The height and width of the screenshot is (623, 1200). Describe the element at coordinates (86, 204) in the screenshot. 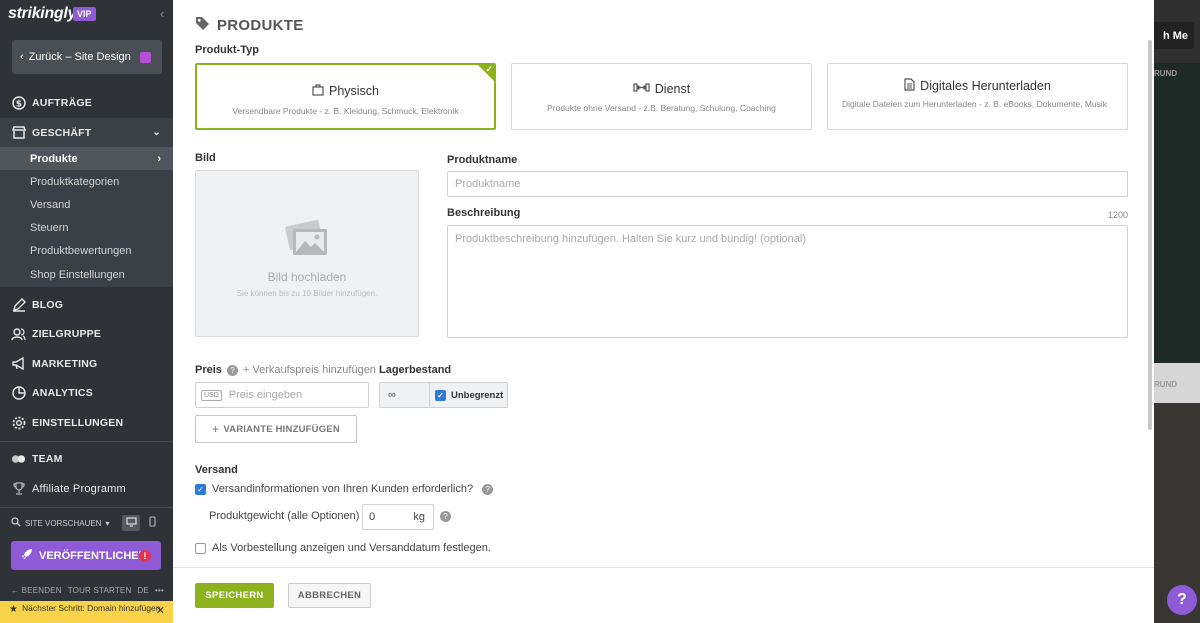

I see `sidebar-item-shipping: Versand` at that location.